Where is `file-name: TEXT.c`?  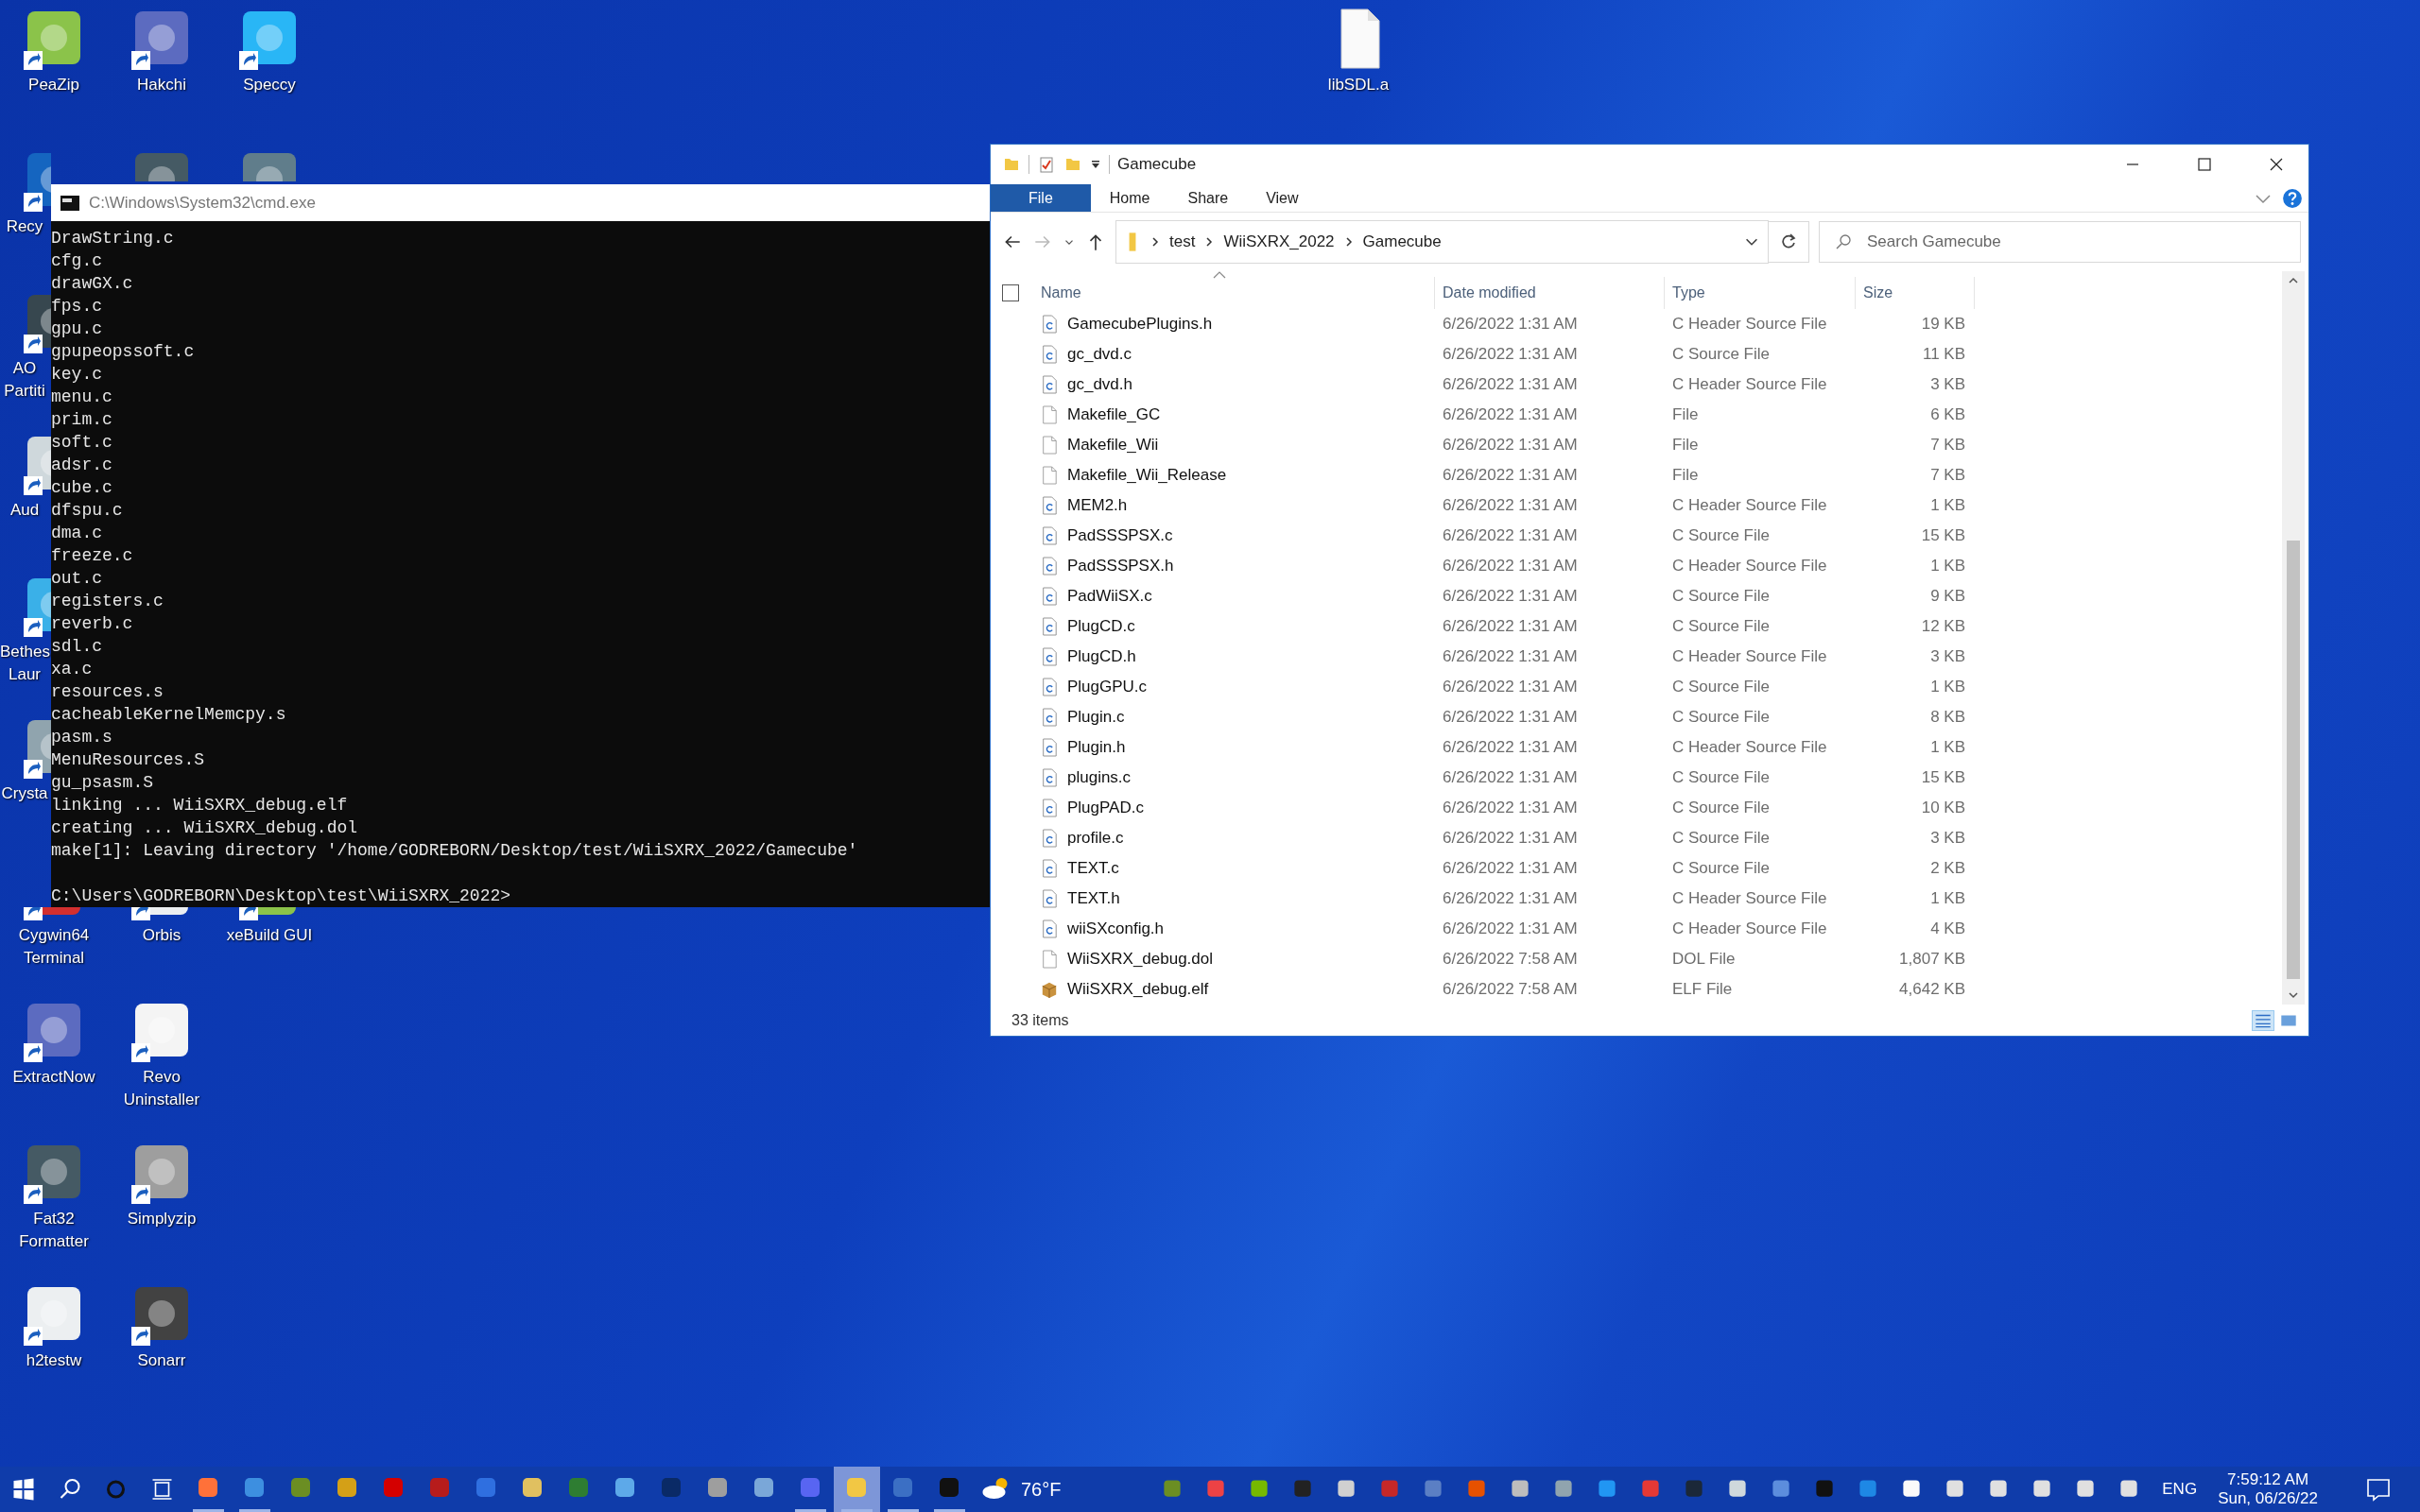 file-name: TEXT.c is located at coordinates (1251, 869).